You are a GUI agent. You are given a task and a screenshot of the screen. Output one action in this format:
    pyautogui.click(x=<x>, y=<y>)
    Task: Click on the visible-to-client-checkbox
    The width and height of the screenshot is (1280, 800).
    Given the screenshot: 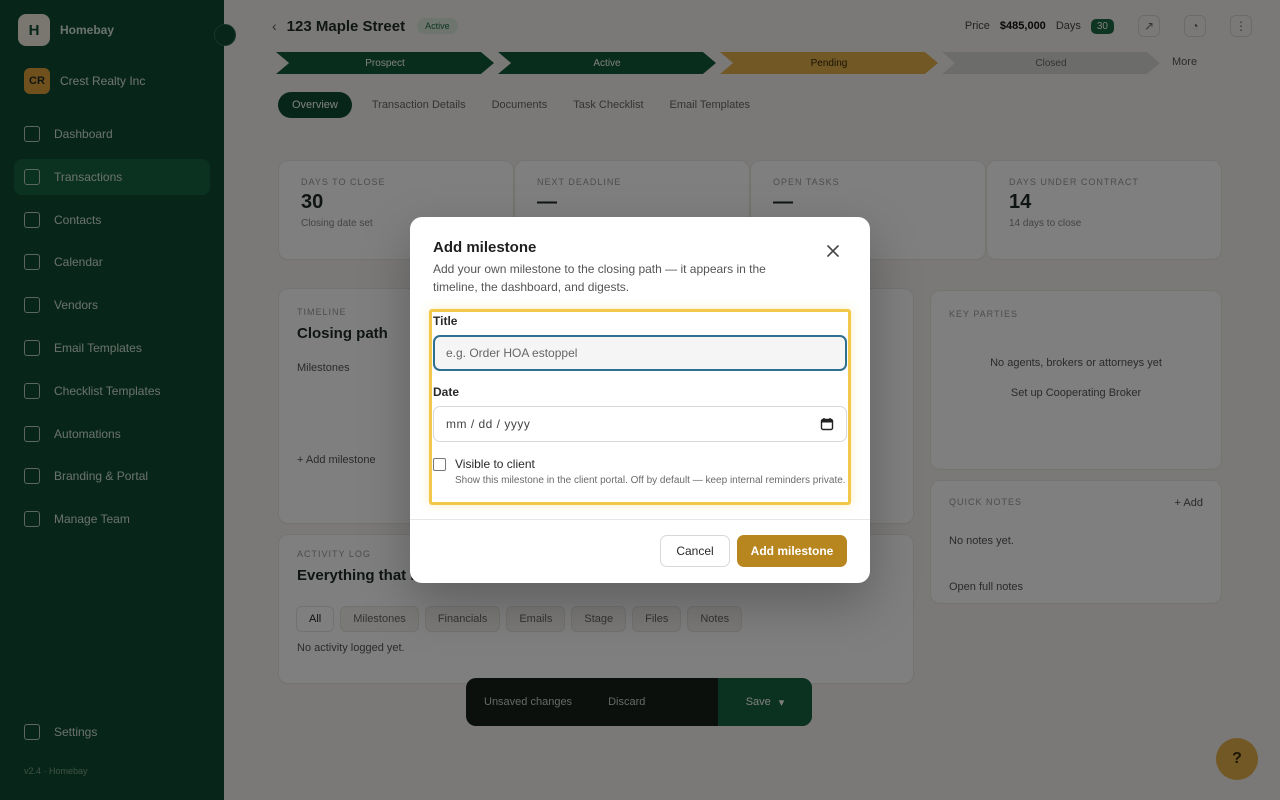 What is the action you would take?
    pyautogui.click(x=439, y=464)
    